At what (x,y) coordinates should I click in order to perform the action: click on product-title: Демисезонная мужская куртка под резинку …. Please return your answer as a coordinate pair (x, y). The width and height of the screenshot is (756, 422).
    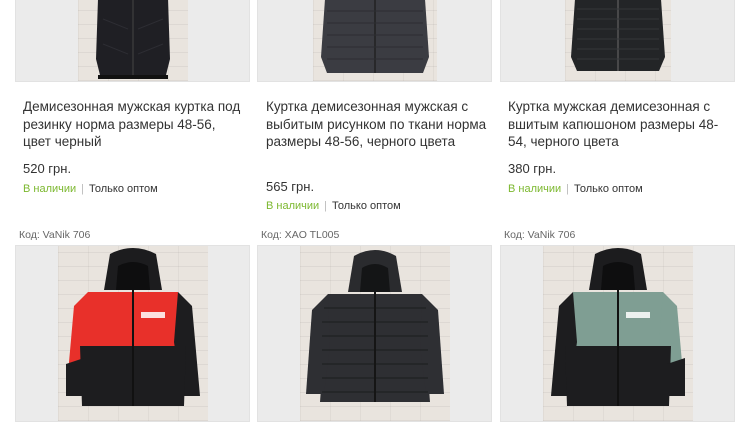
    Looking at the image, I should click on (134, 124).